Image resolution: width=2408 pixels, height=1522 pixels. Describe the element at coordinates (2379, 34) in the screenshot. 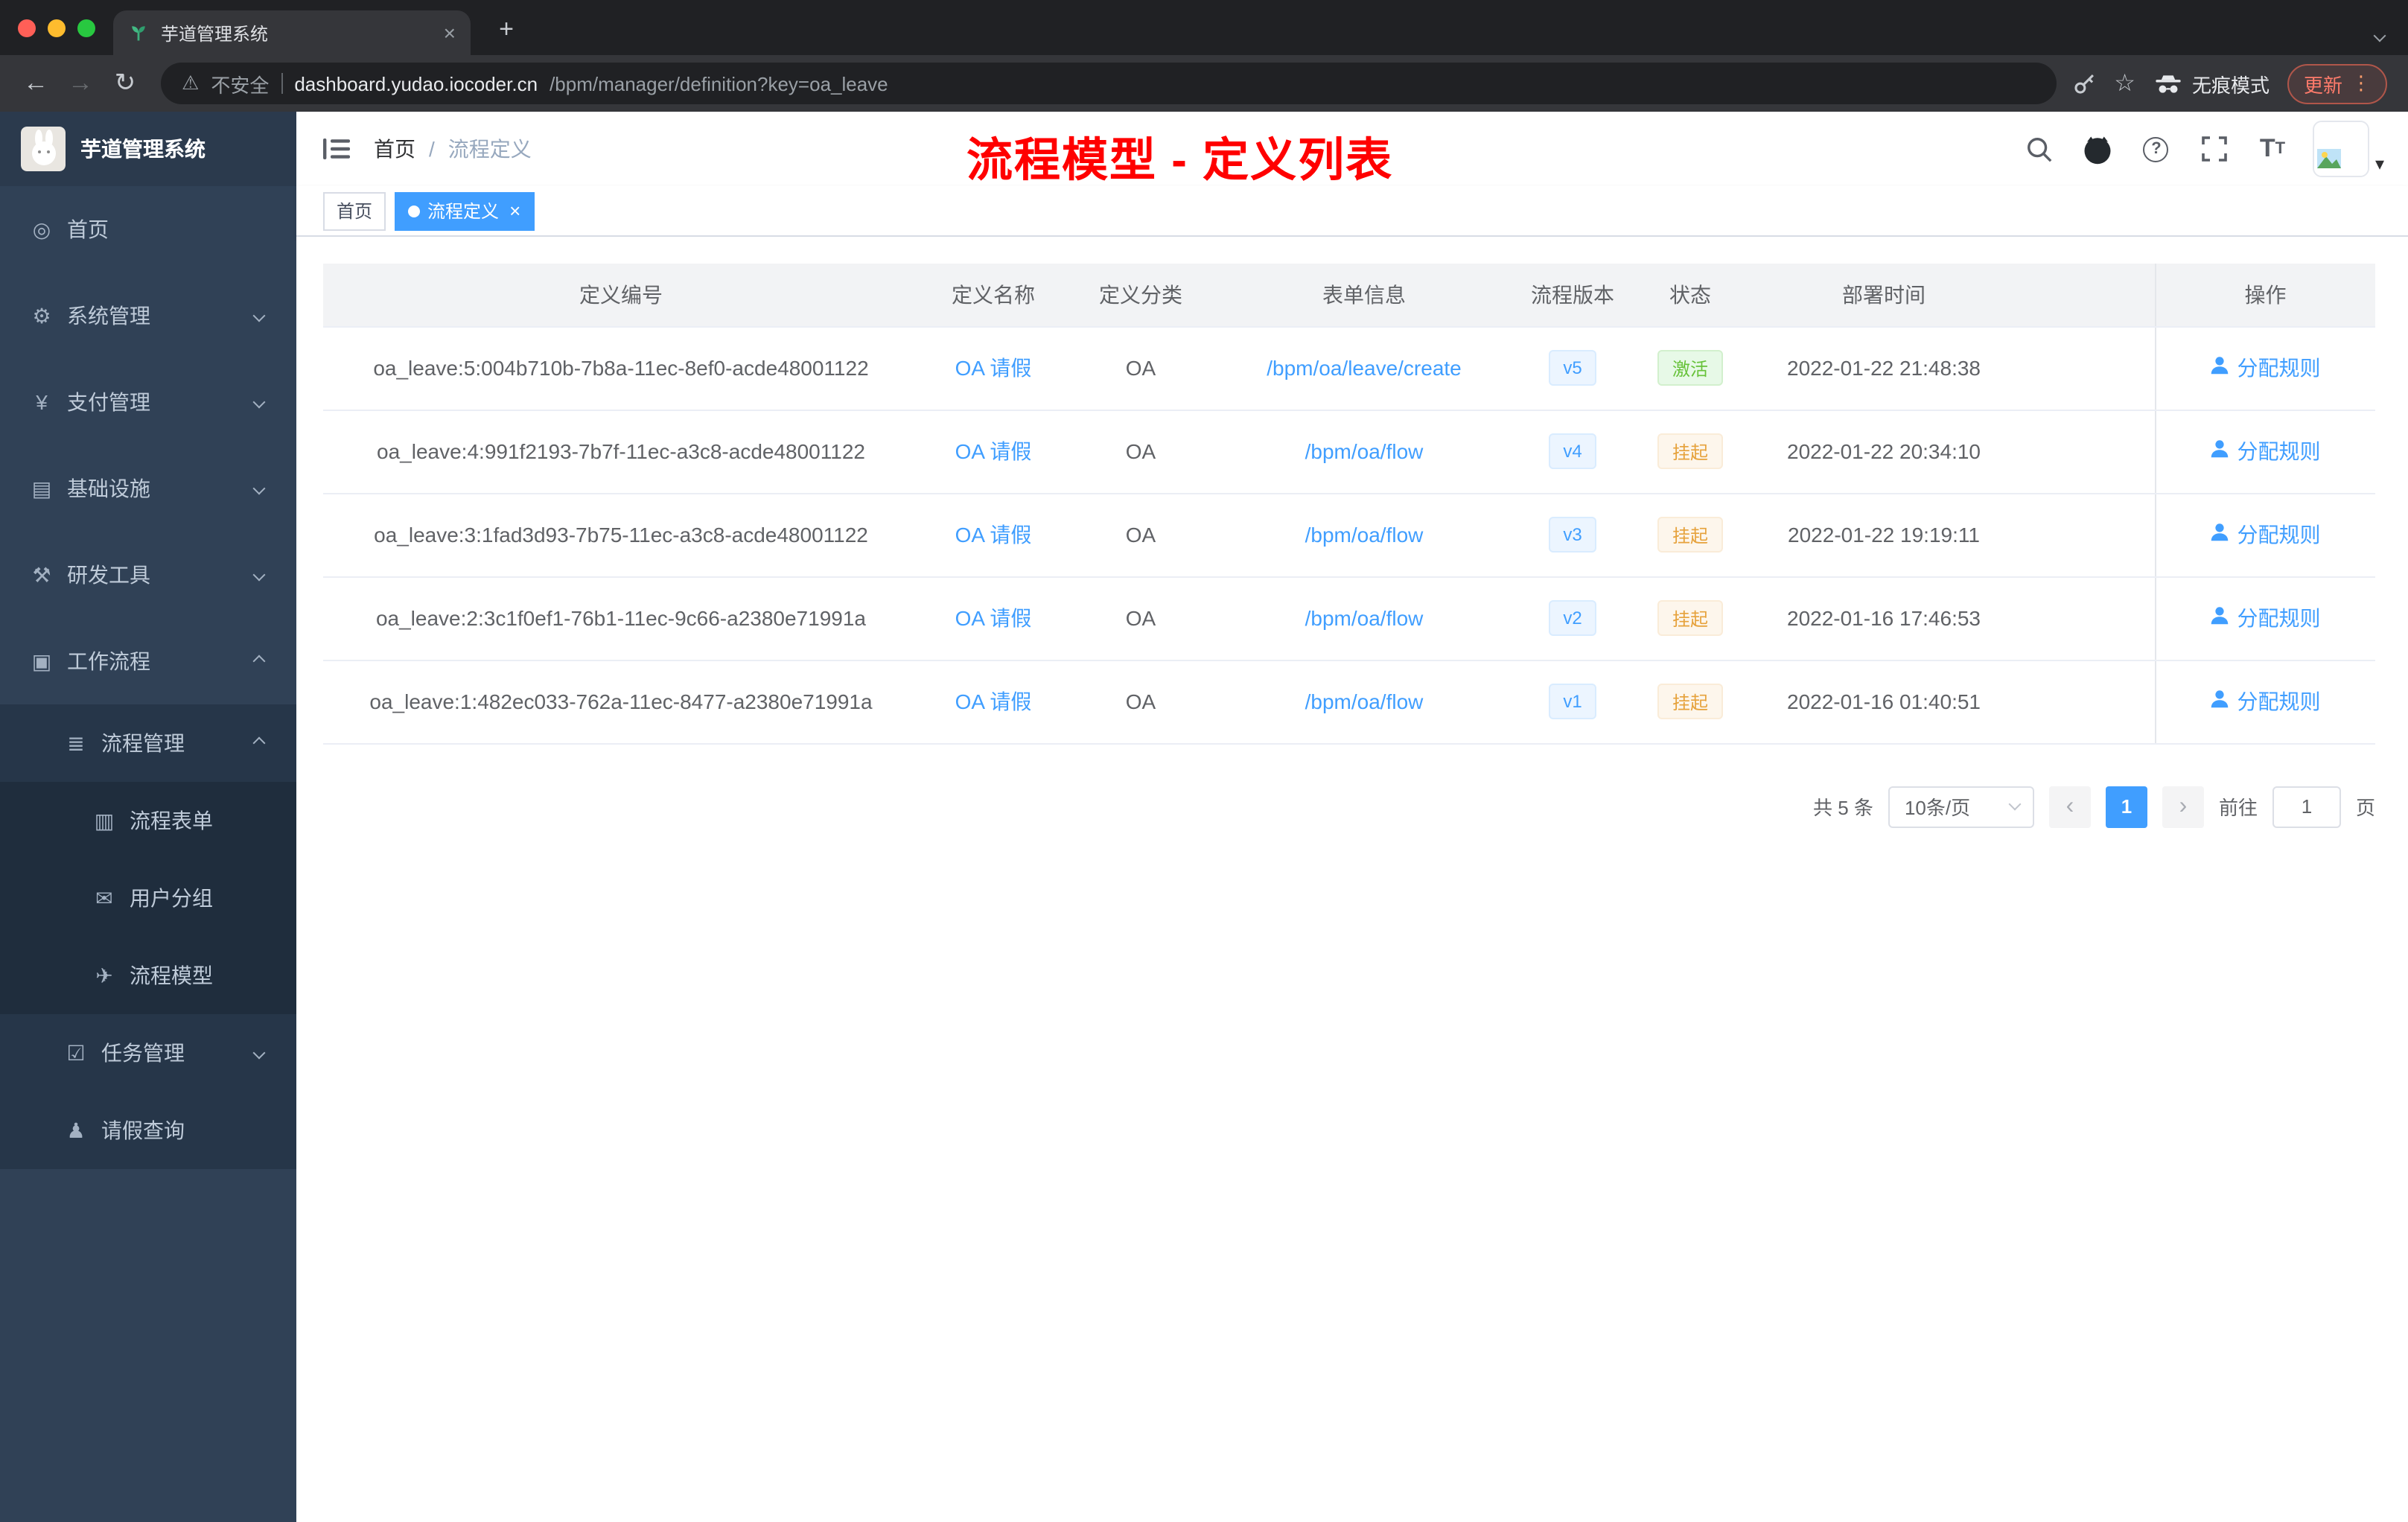

I see `tab-search-chevron-icon` at that location.